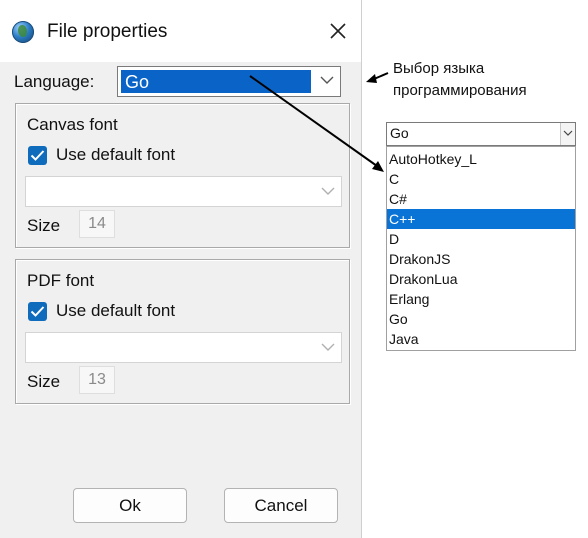  I want to click on dropdown-item: Java, so click(481, 339).